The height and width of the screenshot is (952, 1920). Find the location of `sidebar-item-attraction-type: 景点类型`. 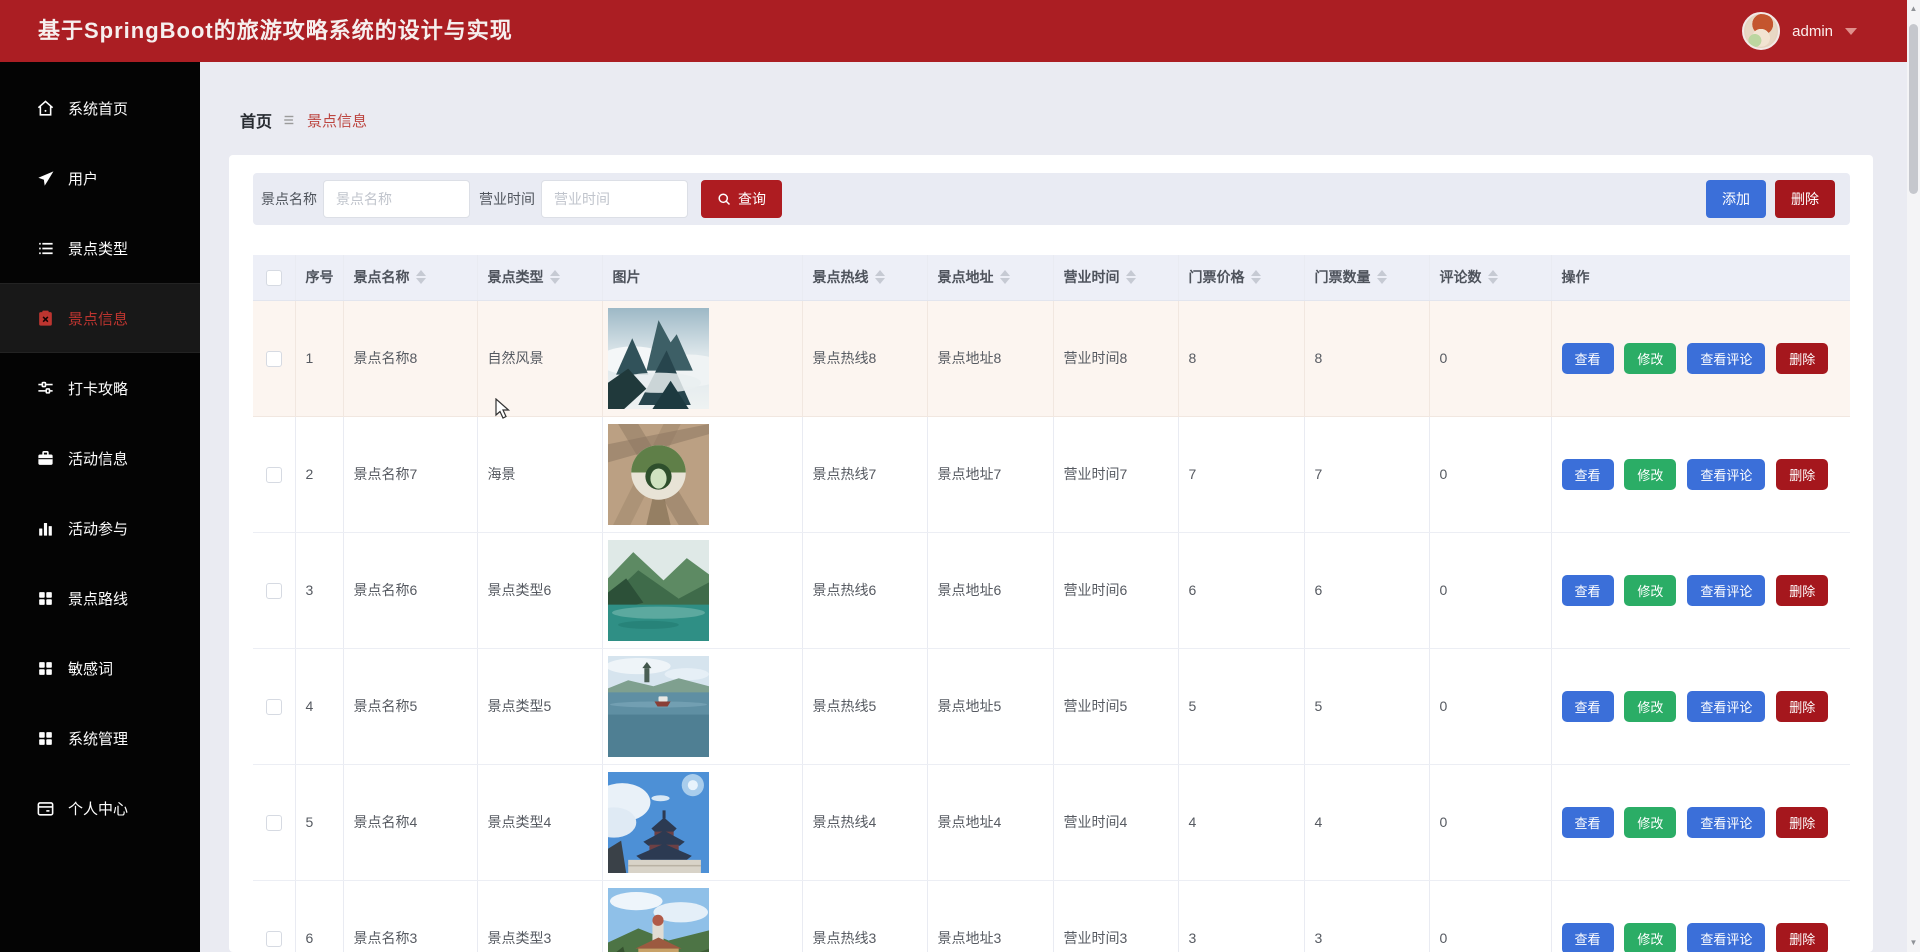

sidebar-item-attraction-type: 景点类型 is located at coordinates (100, 248).